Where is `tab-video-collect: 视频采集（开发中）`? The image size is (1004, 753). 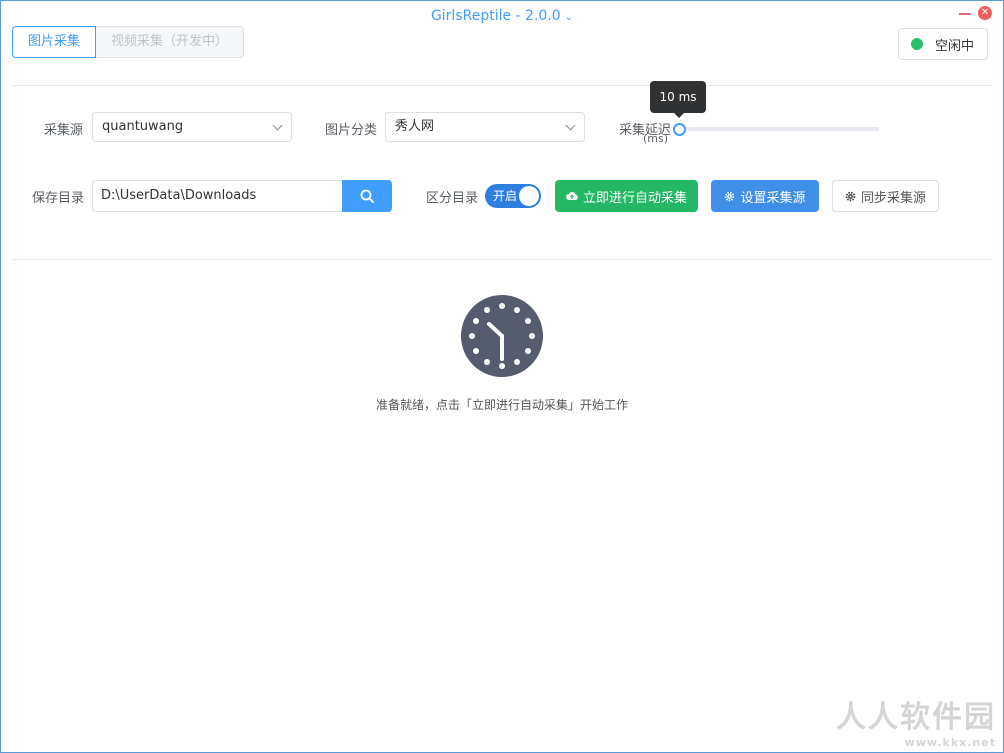 tab-video-collect: 视频采集（开发中） is located at coordinates (170, 42).